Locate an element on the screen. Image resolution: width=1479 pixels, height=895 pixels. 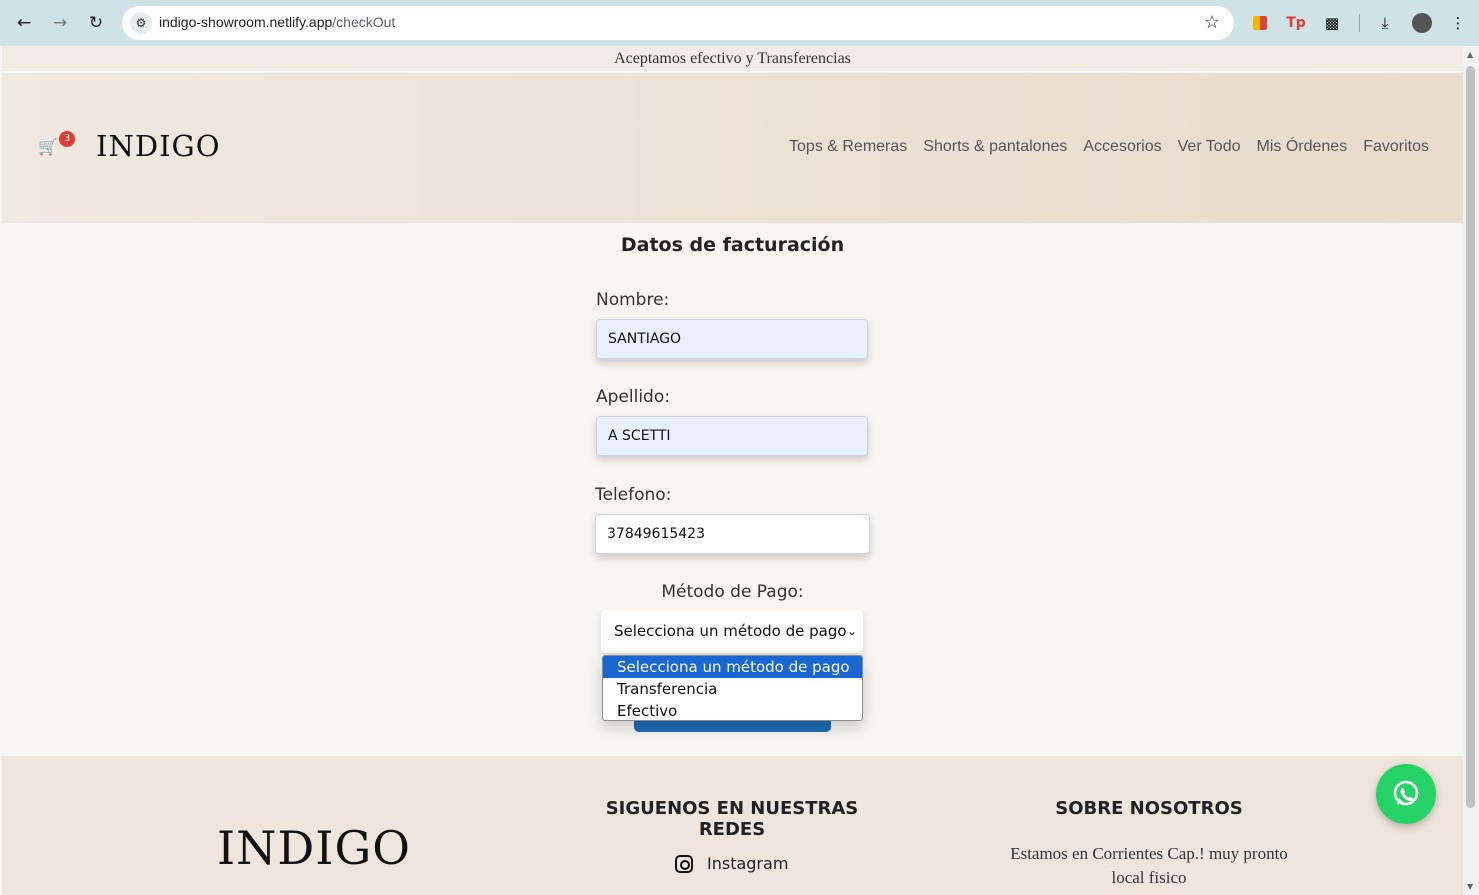
nav-mis-ordenes: Mis Órdenes is located at coordinates (1302, 147).